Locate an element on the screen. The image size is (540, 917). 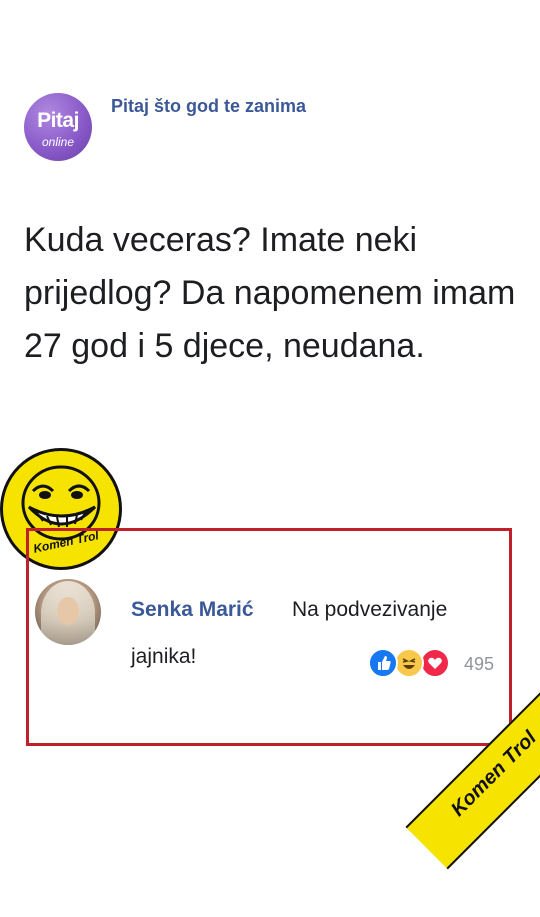
reaction-icons is located at coordinates (416, 664).